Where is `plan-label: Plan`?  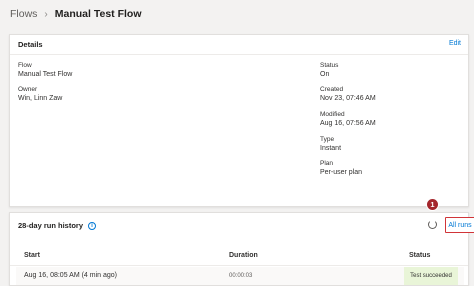
plan-label: Plan is located at coordinates (327, 163).